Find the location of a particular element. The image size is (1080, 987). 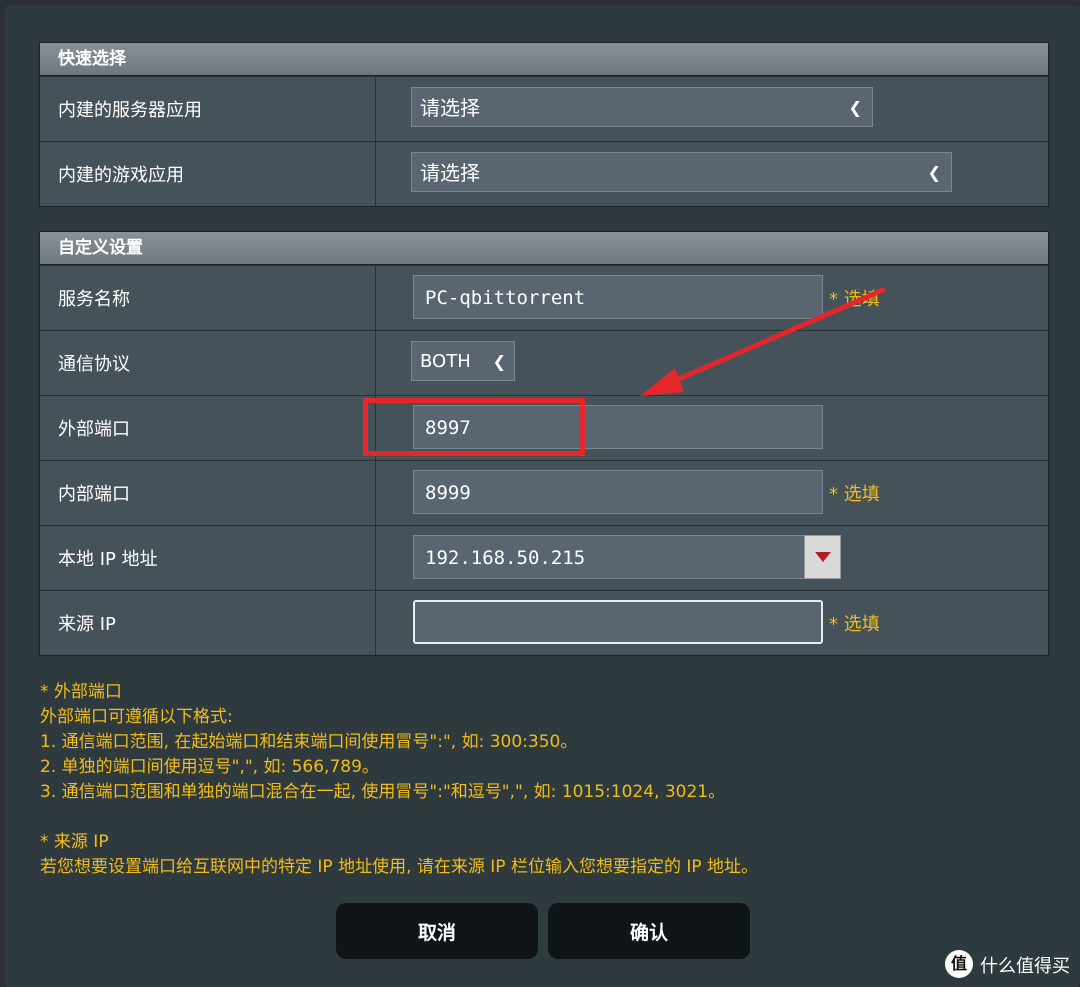

watermark-text: 什么值得买 is located at coordinates (1025, 966).